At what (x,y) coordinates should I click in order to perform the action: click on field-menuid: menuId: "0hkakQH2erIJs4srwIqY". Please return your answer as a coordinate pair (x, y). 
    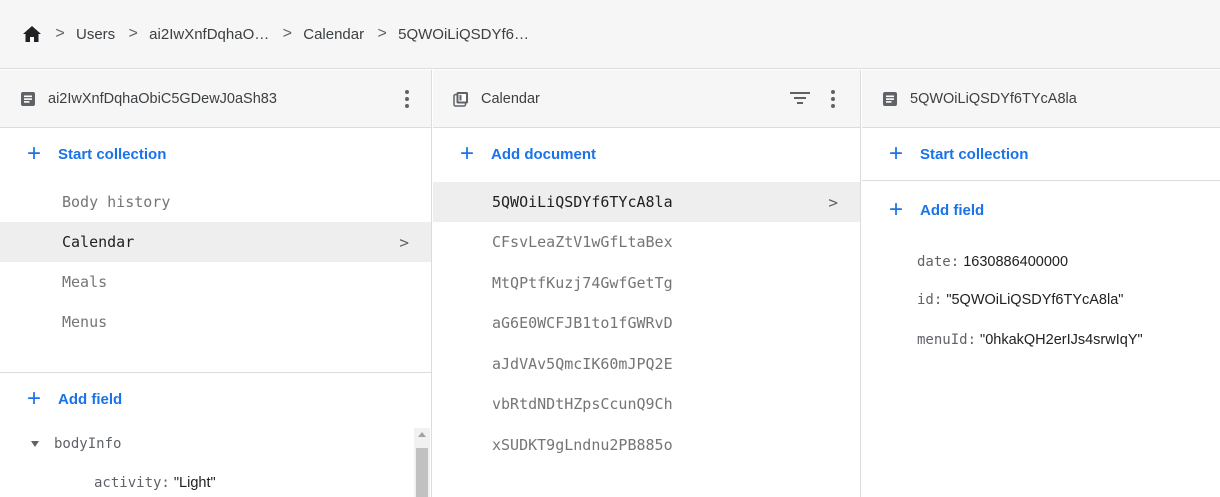
    Looking at the image, I should click on (1030, 340).